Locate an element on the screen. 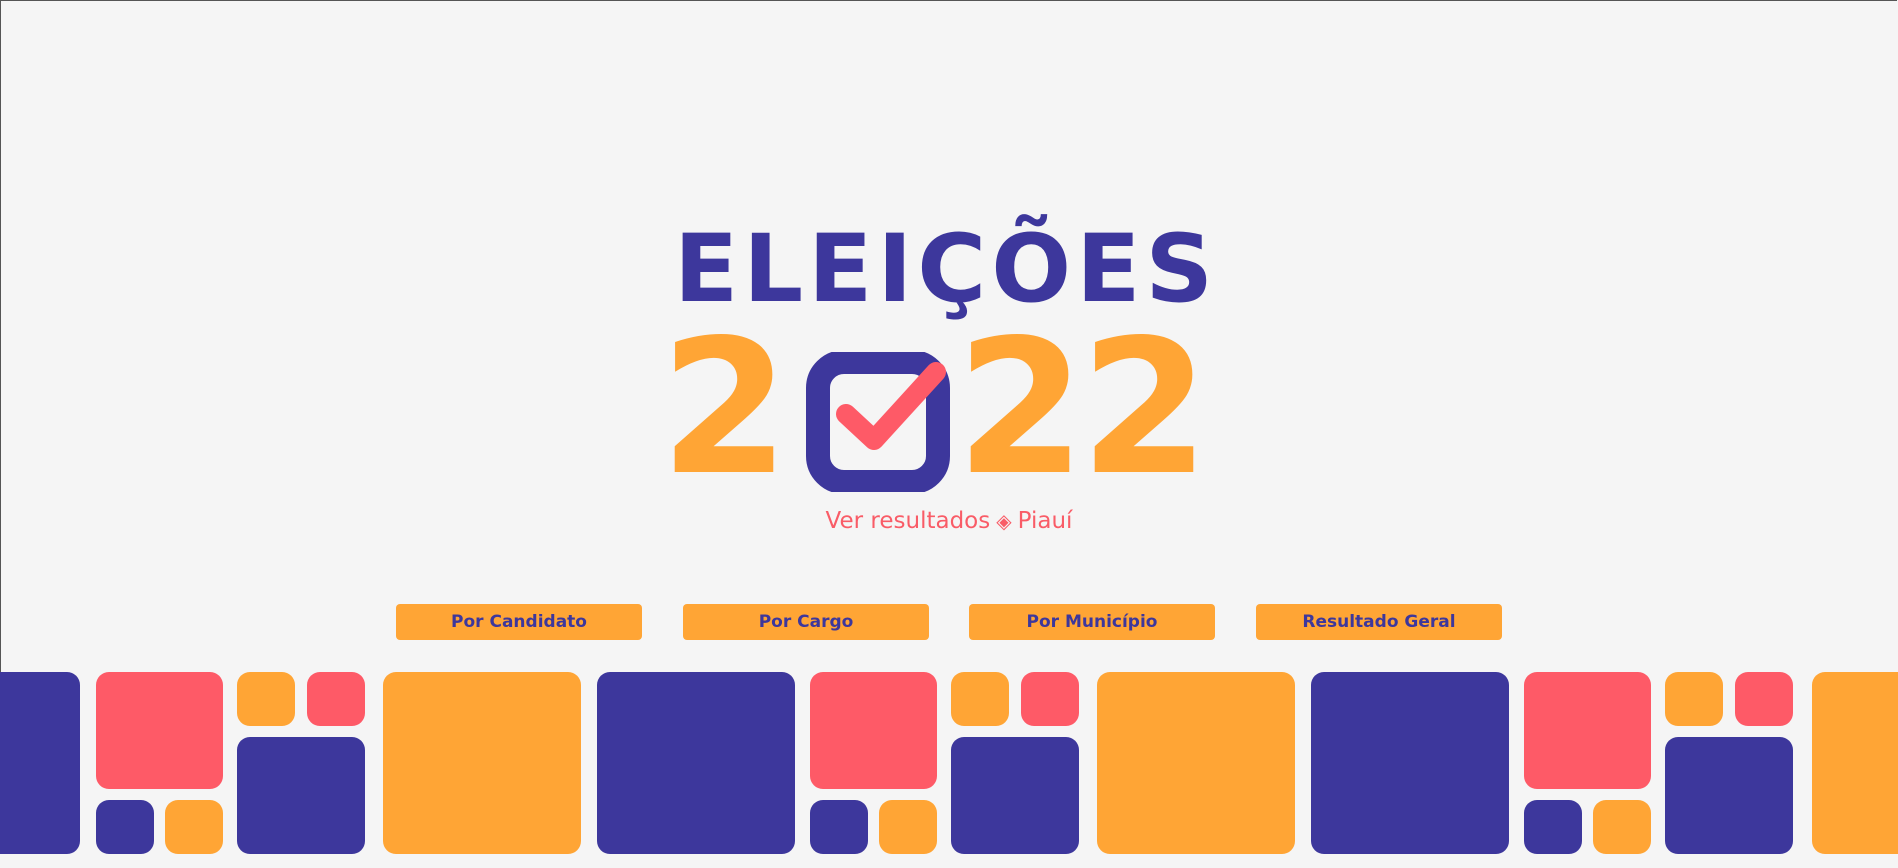  tagline-state: Piauí is located at coordinates (1045, 521).